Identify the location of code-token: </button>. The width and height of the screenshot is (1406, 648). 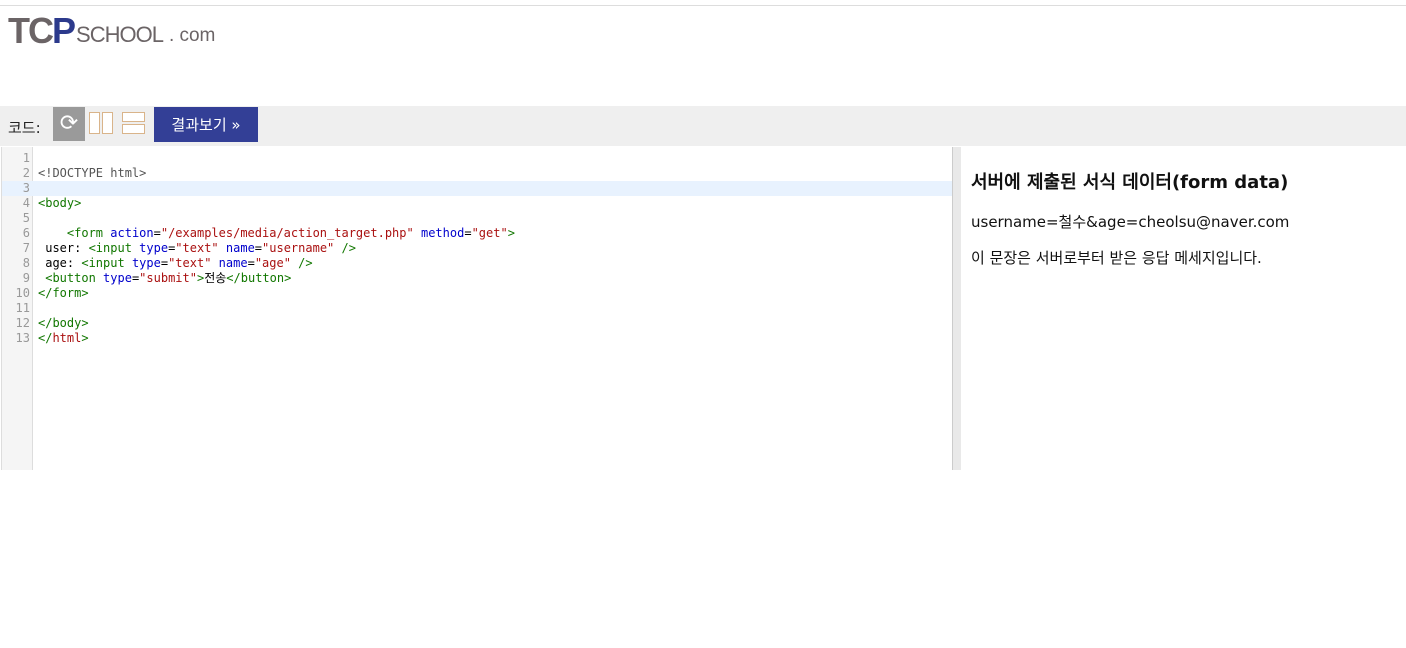
(259, 278).